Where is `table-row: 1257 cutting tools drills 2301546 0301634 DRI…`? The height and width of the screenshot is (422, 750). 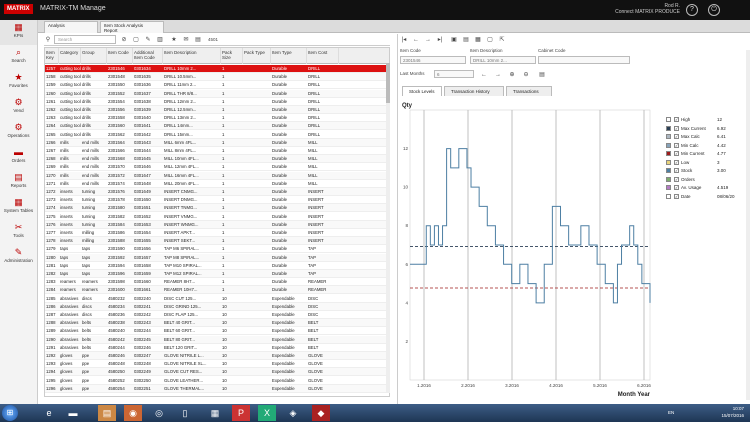 table-row: 1257 cutting tools drills 2301546 0301634 DRI… is located at coordinates (217, 69).